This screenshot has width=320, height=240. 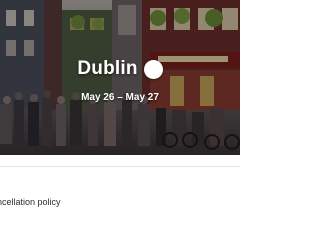 What do you see at coordinates (107, 68) in the screenshot?
I see `trip-destination-title: Dublin` at bounding box center [107, 68].